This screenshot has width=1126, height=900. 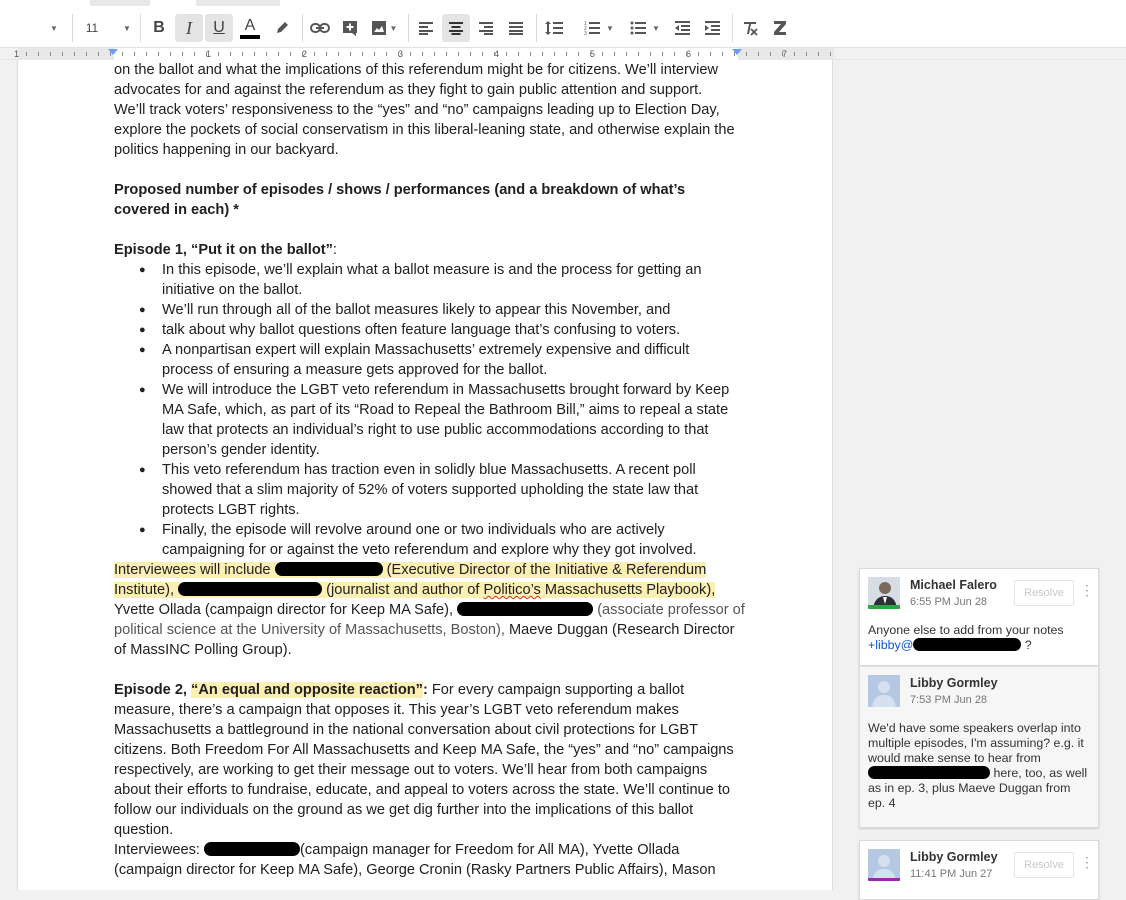 What do you see at coordinates (426, 28) in the screenshot?
I see `align-left-icon` at bounding box center [426, 28].